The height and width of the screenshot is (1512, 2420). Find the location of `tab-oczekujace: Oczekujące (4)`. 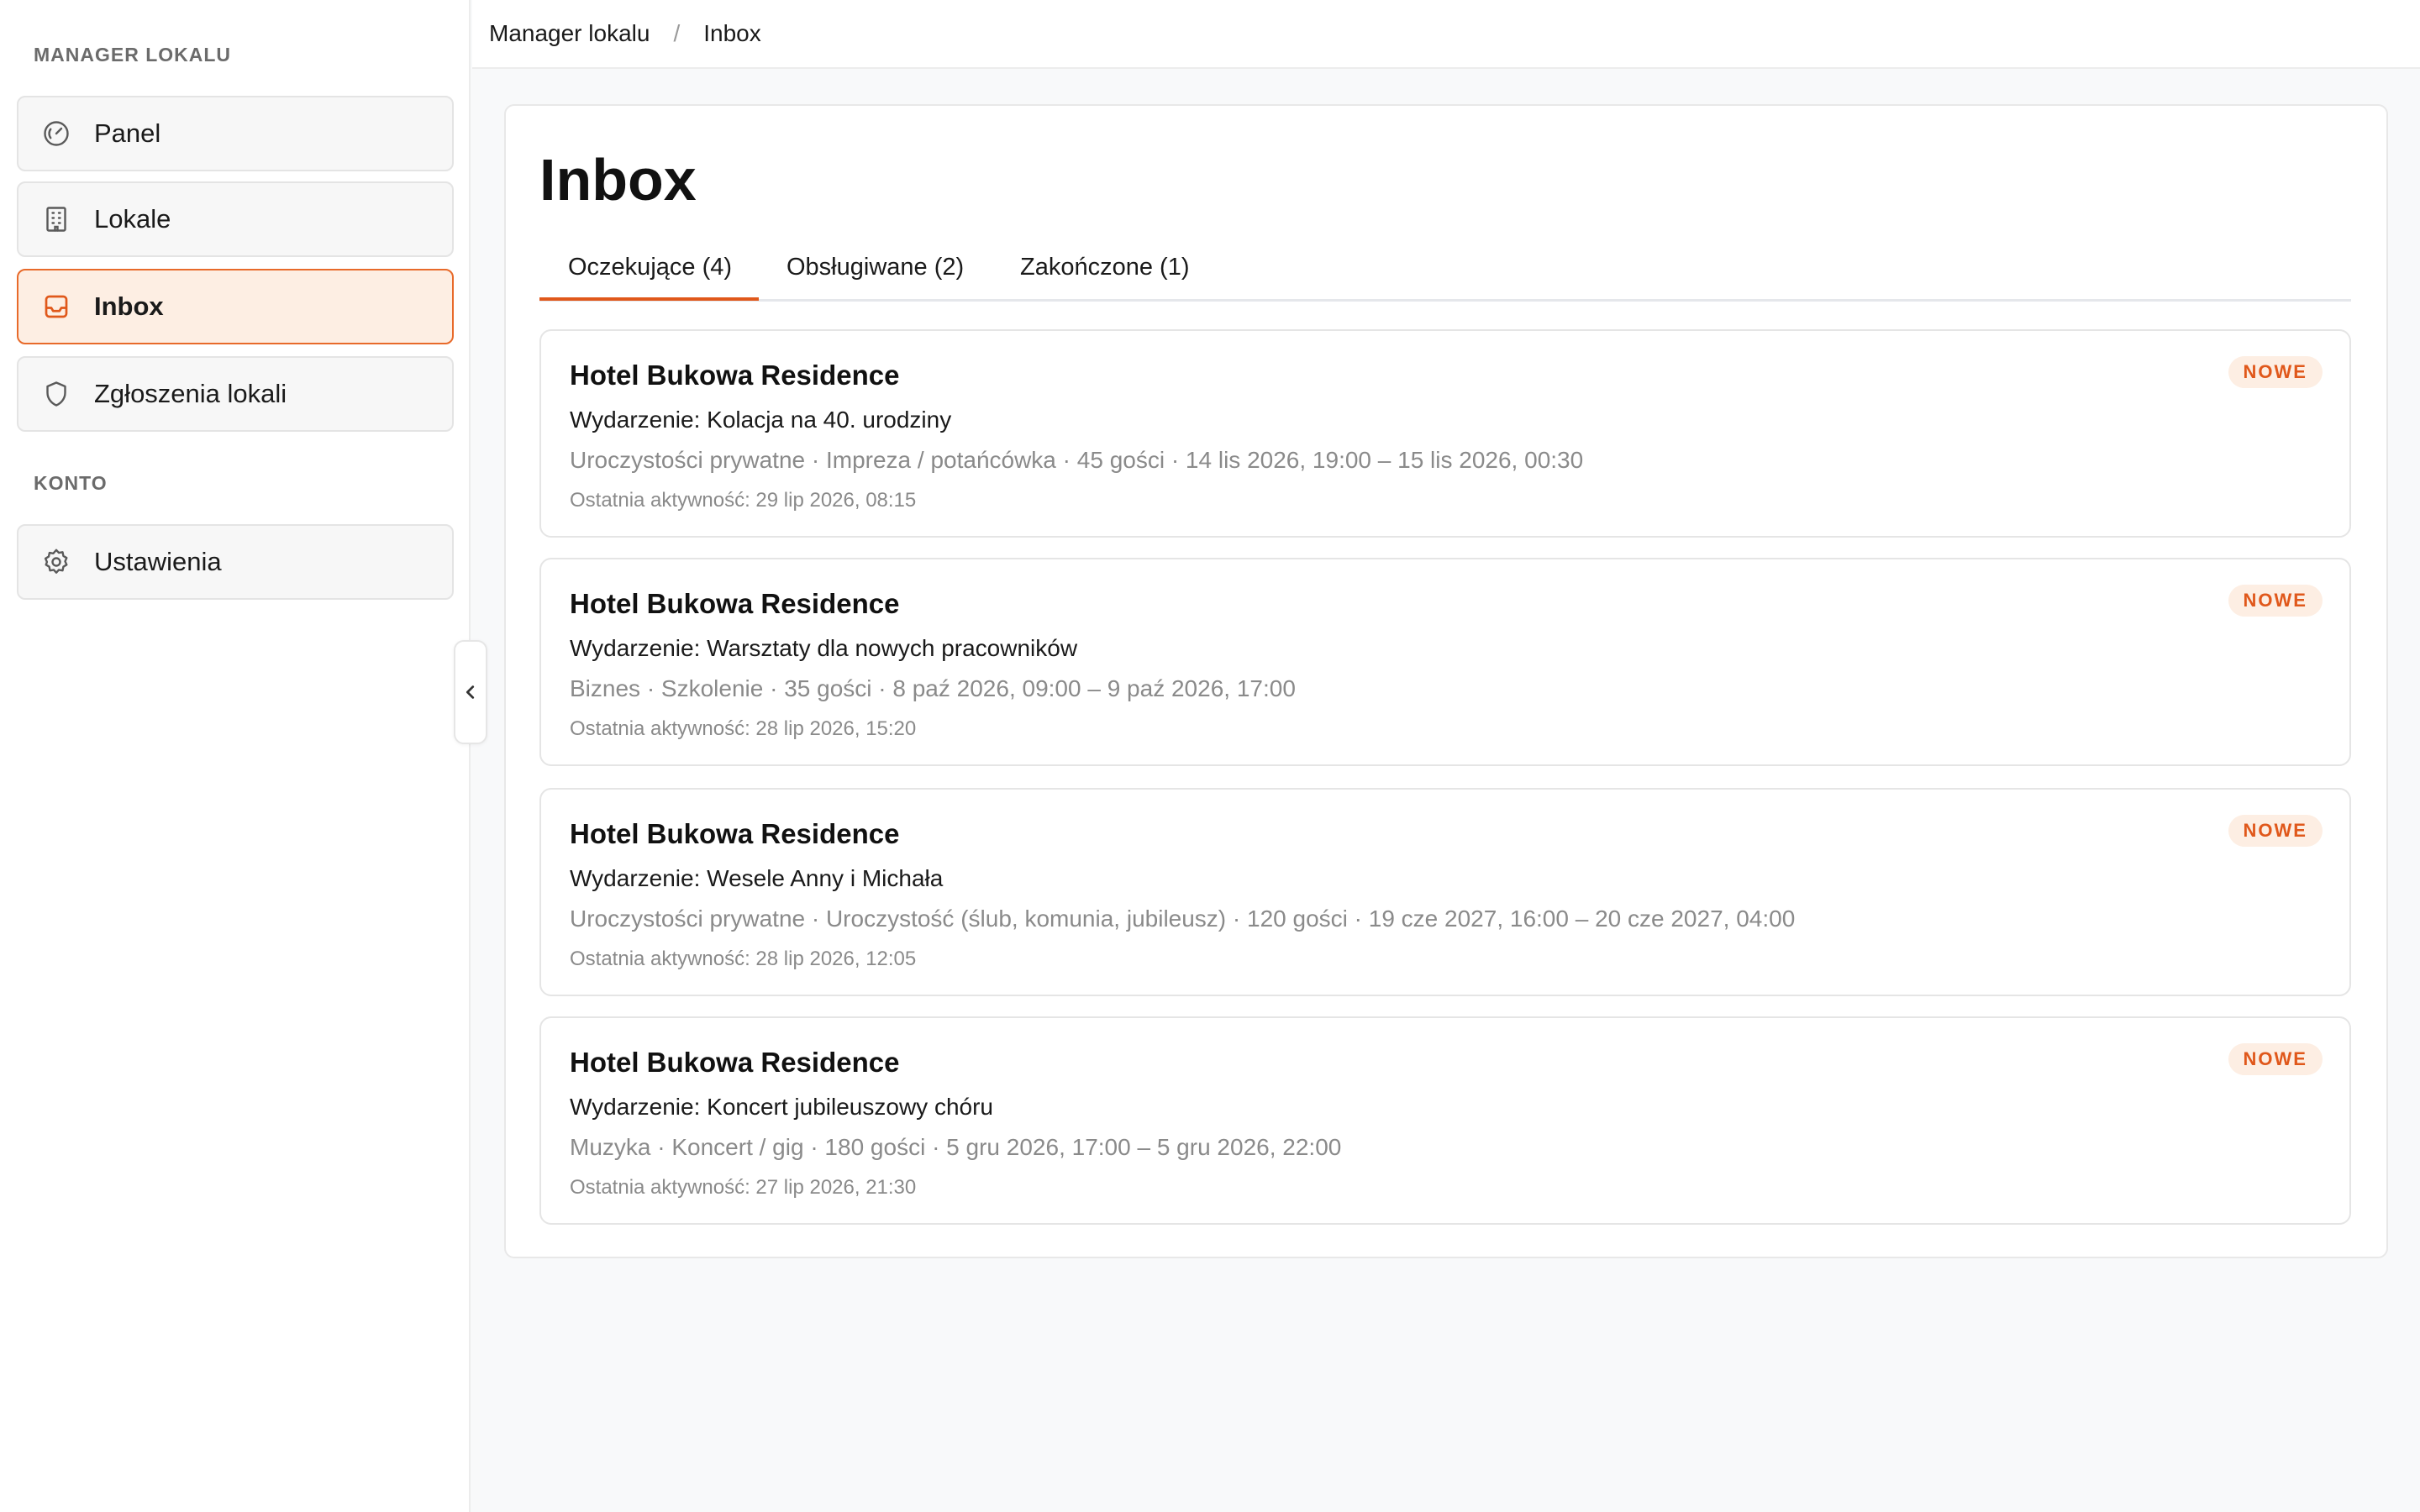

tab-oczekujace: Oczekujące (4) is located at coordinates (649, 273).